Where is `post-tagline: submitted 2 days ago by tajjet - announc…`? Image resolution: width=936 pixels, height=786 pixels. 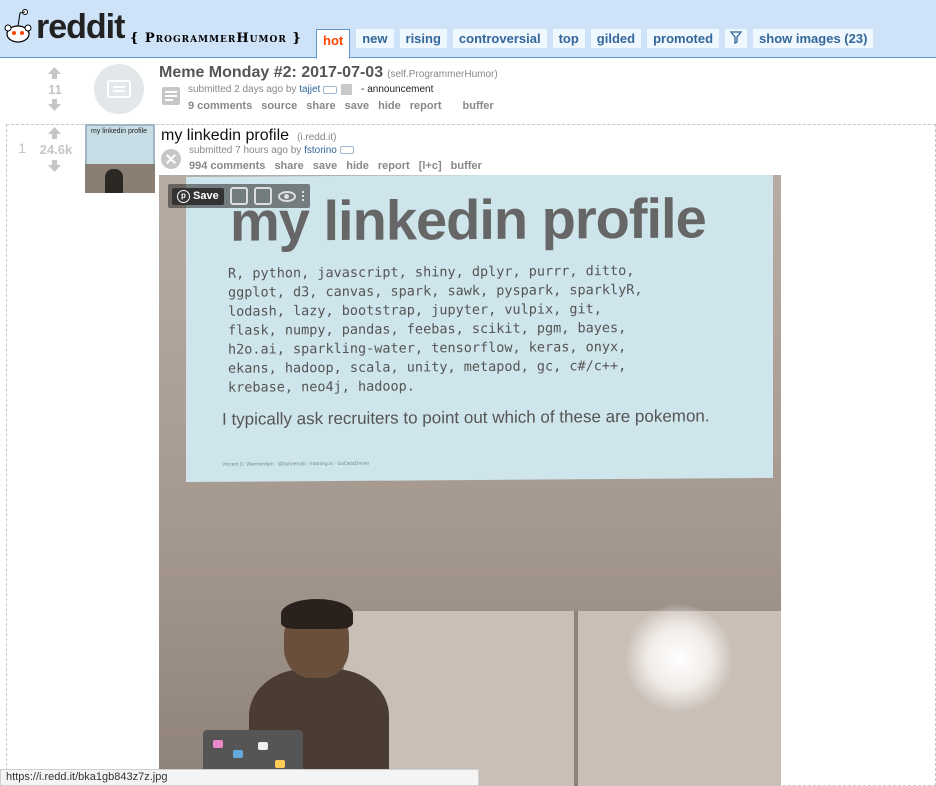 post-tagline: submitted 2 days ago by tajjet - announc… is located at coordinates (310, 89).